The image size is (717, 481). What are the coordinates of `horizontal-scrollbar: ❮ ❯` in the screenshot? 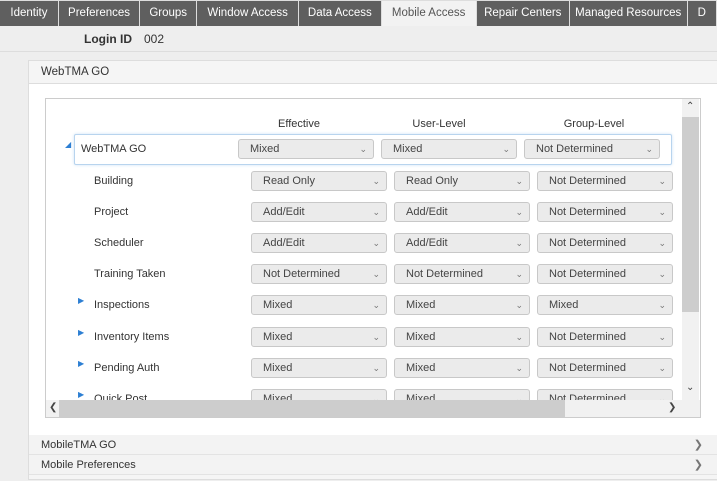 It's located at (373, 408).